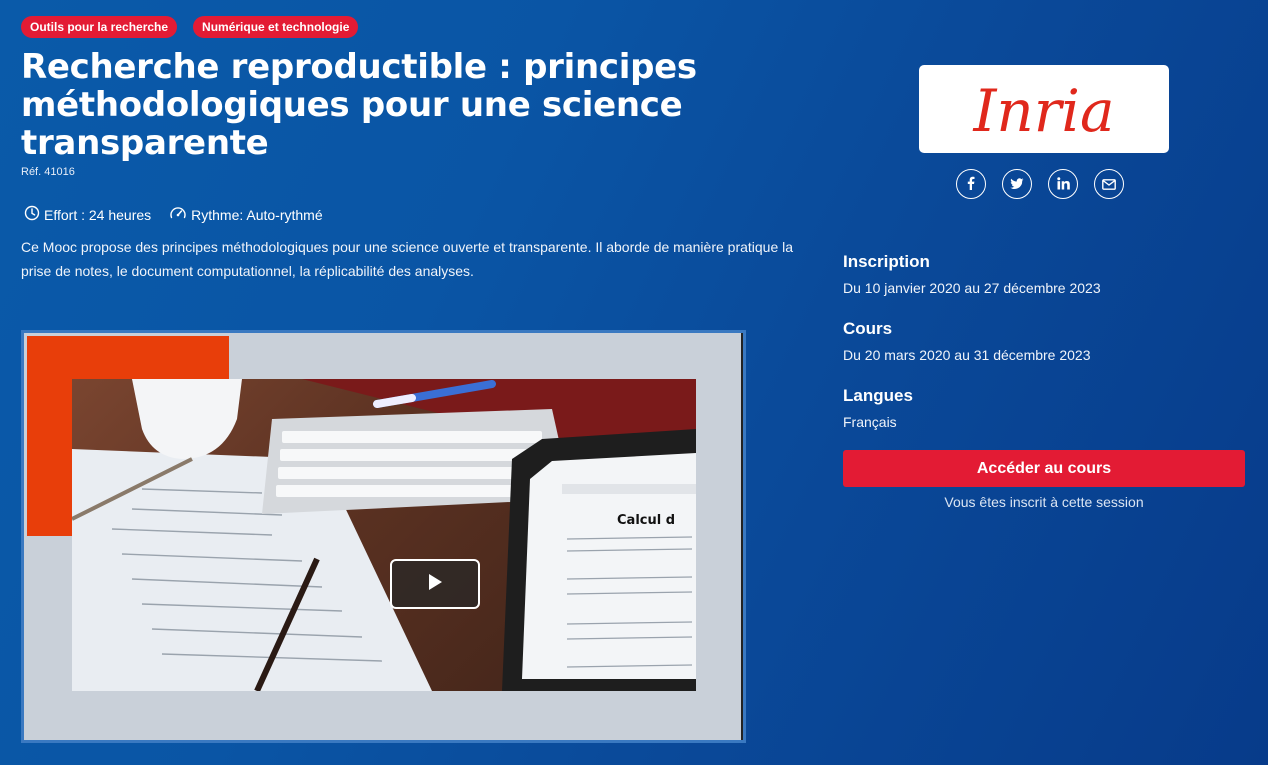 This screenshot has width=1268, height=765. I want to click on facebook-share-button, so click(971, 184).